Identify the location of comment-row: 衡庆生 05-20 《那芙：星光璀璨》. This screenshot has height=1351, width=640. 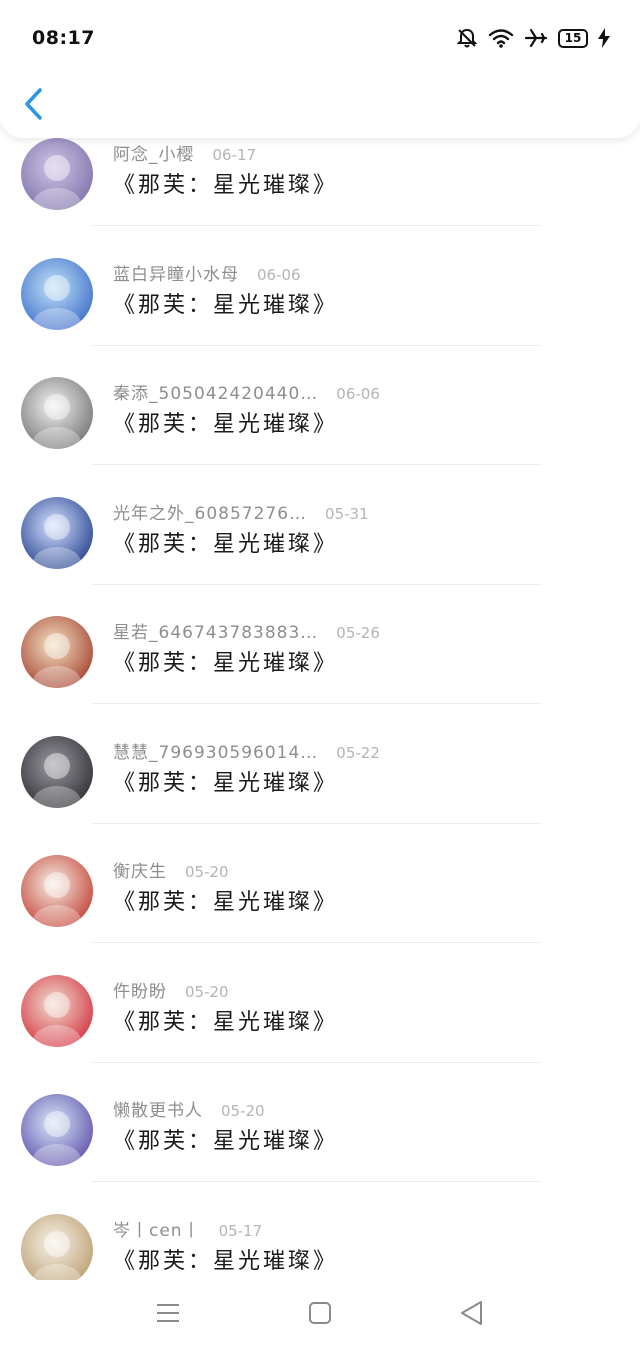
(320, 903).